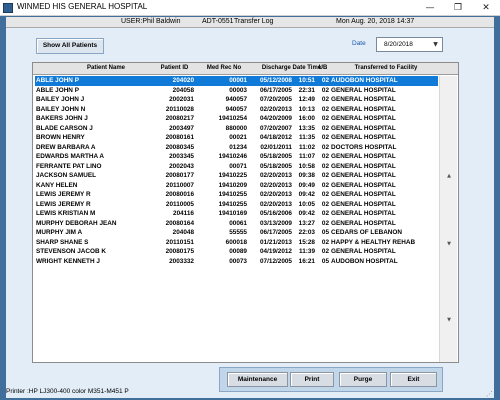 The width and height of the screenshot is (500, 400). I want to click on cell-time: 10:05, so click(306, 204).